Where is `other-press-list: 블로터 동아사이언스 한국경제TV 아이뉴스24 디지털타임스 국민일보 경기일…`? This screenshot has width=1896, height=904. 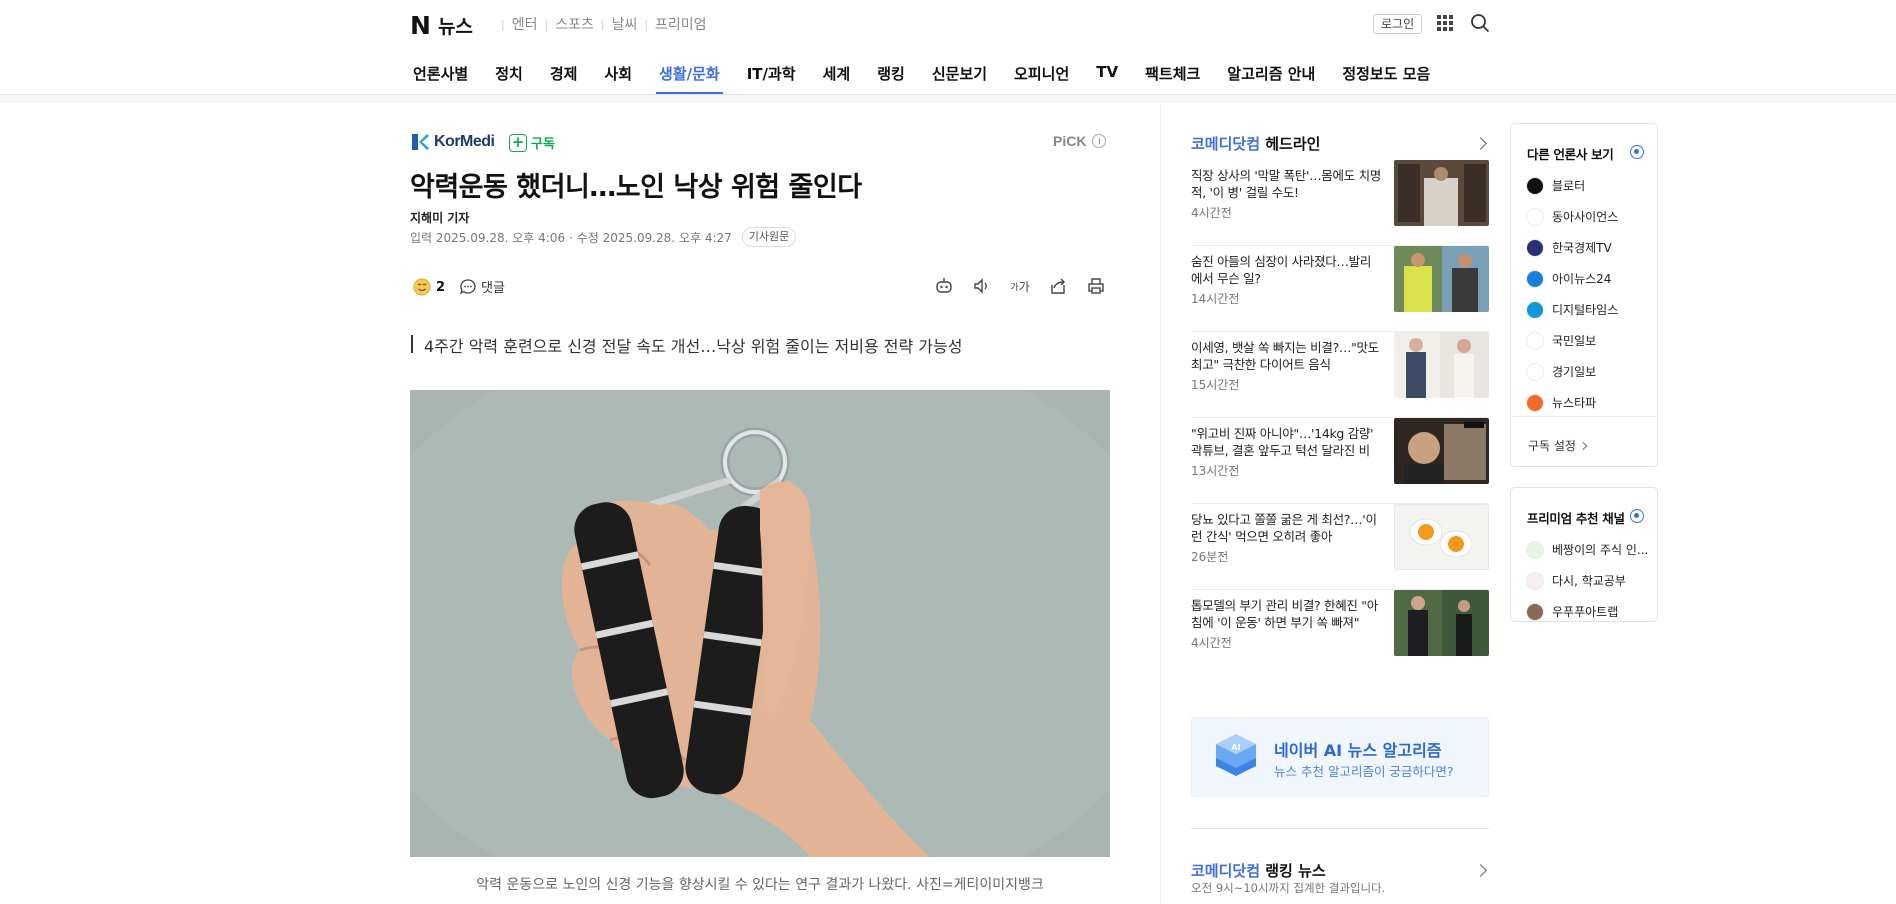
other-press-list: 블로터 동아사이언스 한국경제TV 아이뉴스24 디지털타임스 국민일보 경기일… is located at coordinates (1572, 294).